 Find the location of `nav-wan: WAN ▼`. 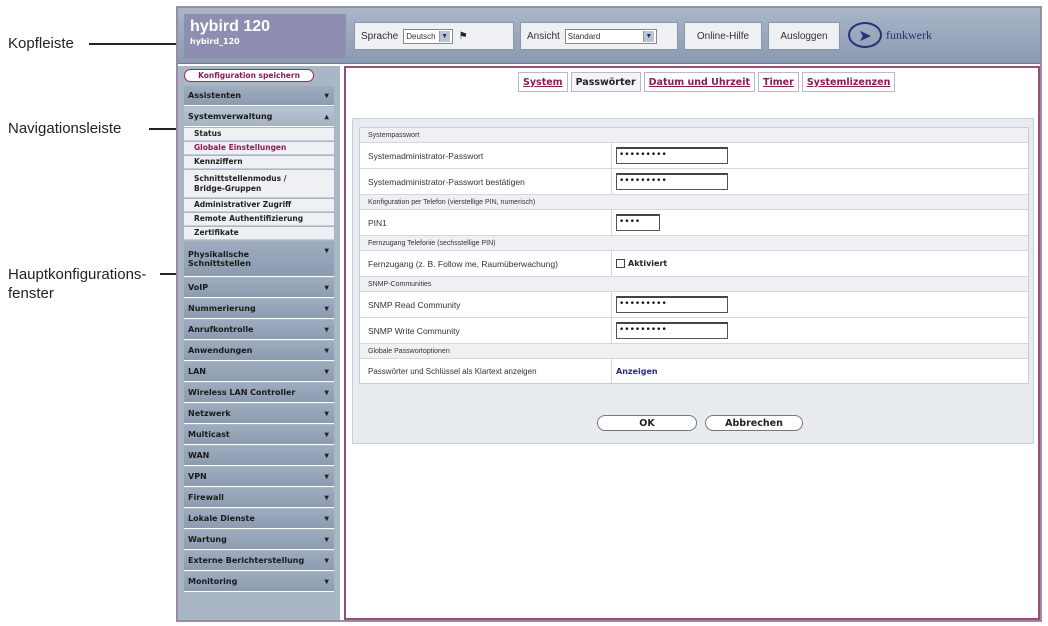

nav-wan: WAN ▼ is located at coordinates (259, 456).